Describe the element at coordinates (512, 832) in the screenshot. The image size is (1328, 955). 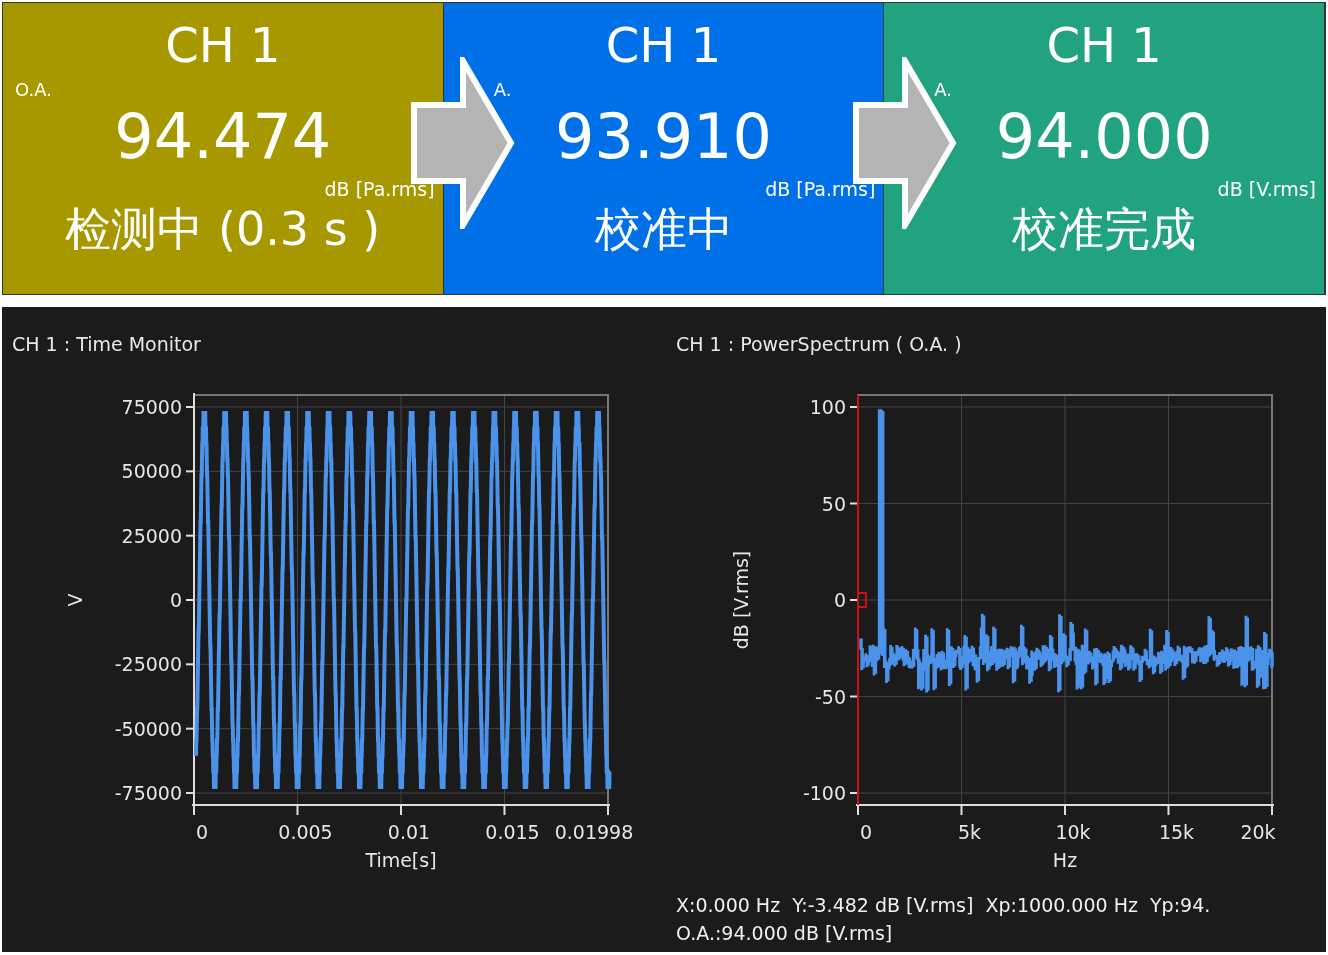
I see `x-tick-label: 0.015` at that location.